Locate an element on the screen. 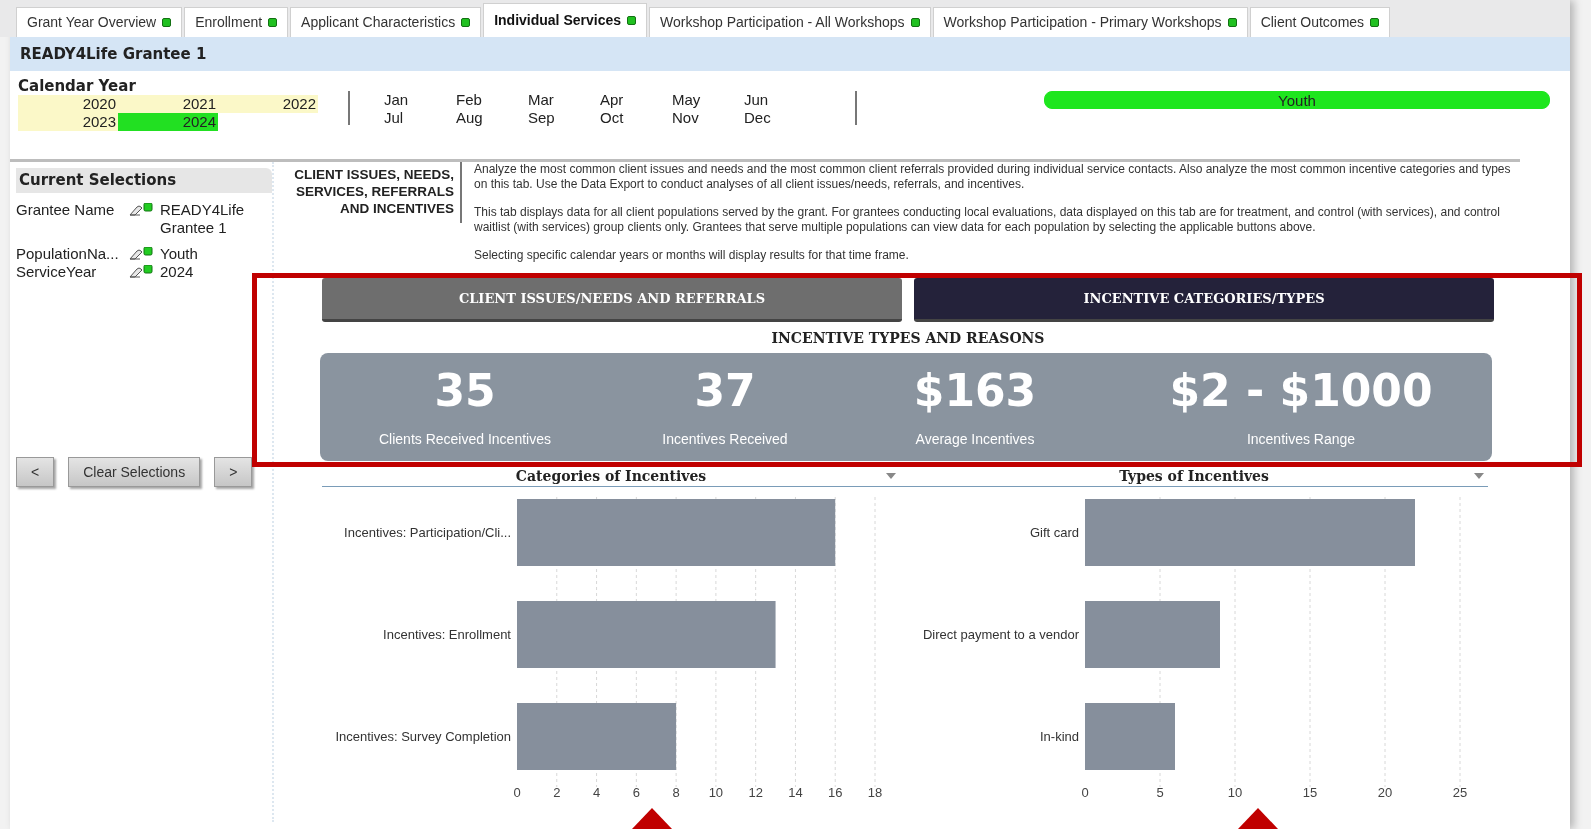 This screenshot has width=1591, height=829. clear-selections-button: Clear Selections is located at coordinates (134, 472).